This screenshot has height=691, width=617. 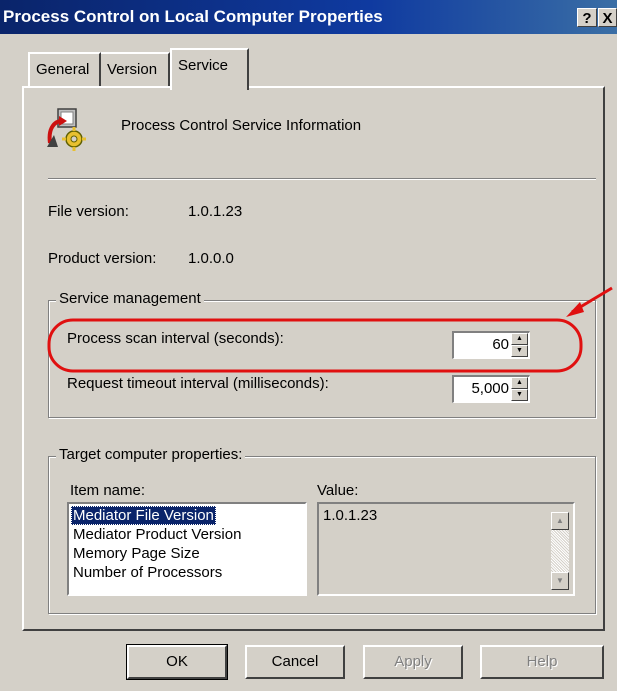 I want to click on tab-service: Service, so click(x=209, y=69).